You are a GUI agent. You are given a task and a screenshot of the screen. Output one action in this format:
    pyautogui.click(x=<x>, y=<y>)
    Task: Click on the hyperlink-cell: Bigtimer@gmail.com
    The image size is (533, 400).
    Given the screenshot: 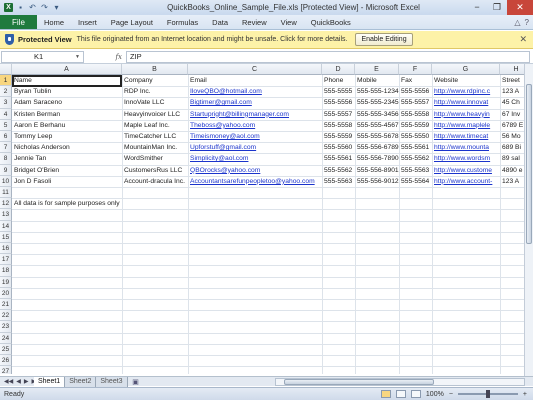 What is the action you would take?
    pyautogui.click(x=255, y=102)
    